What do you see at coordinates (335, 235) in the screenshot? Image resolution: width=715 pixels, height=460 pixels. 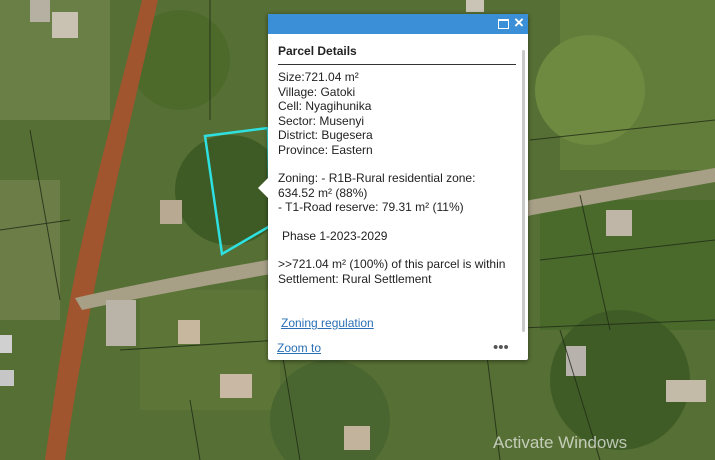 I see `phase-text: Phase 1-2023-2029` at bounding box center [335, 235].